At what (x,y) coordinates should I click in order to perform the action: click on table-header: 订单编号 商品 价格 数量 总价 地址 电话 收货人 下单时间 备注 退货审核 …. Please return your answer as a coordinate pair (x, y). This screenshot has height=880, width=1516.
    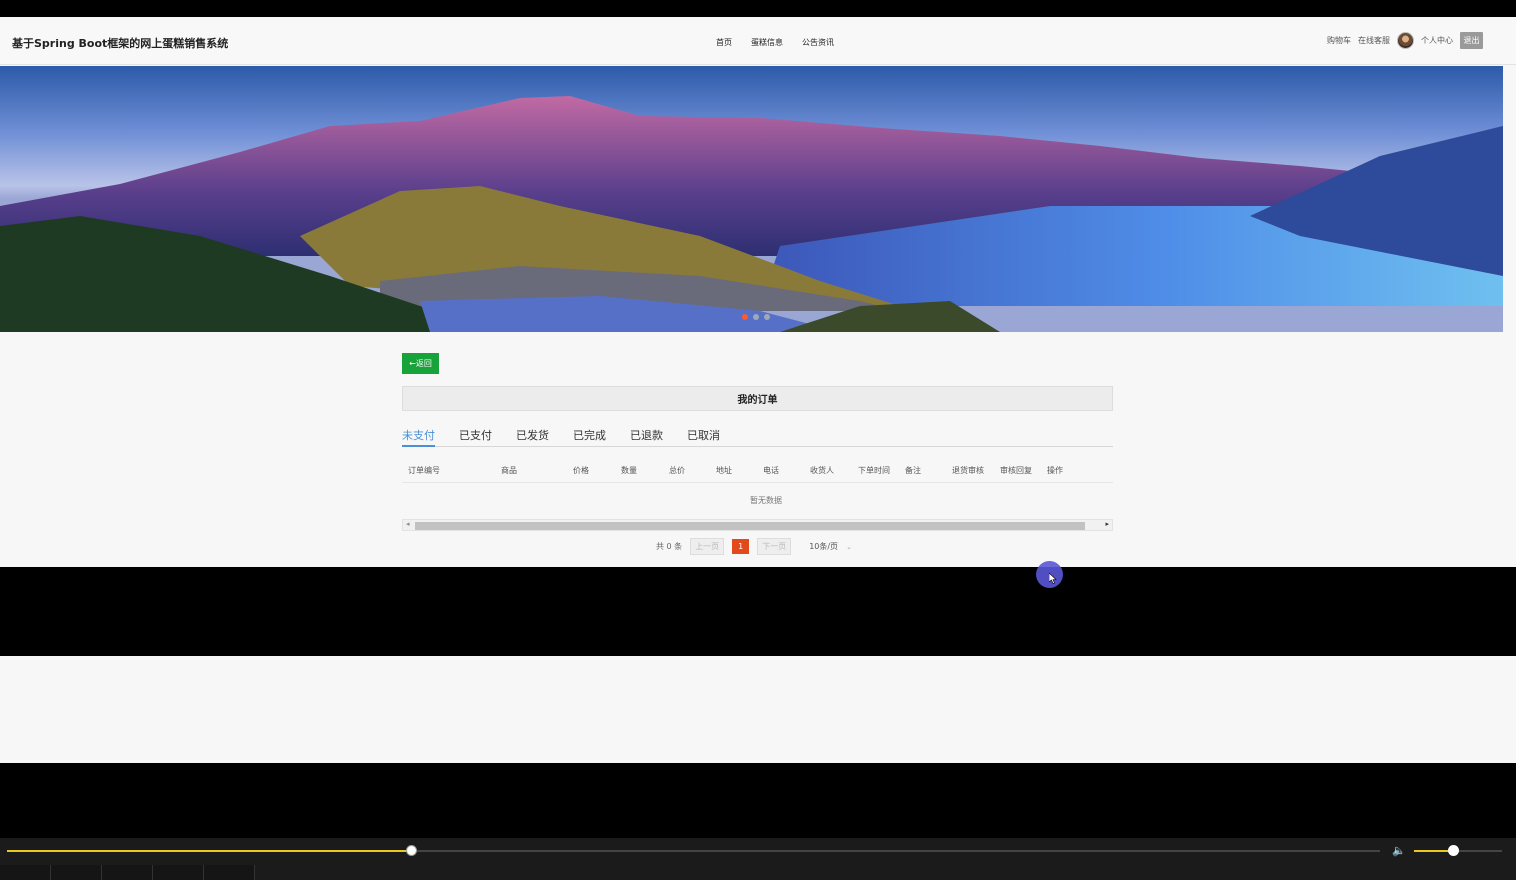
    Looking at the image, I should click on (757, 472).